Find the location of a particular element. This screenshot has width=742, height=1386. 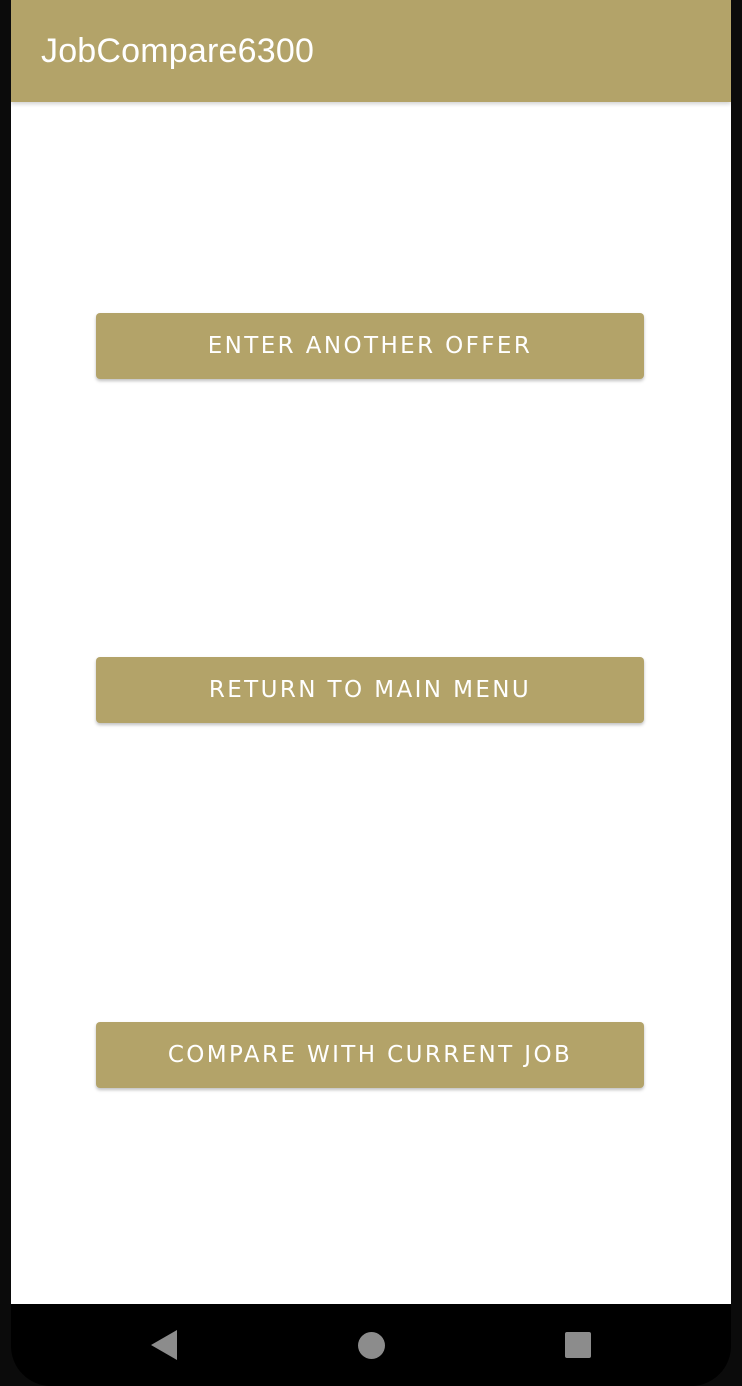

app-title: JobCompare6300 is located at coordinates (178, 51).